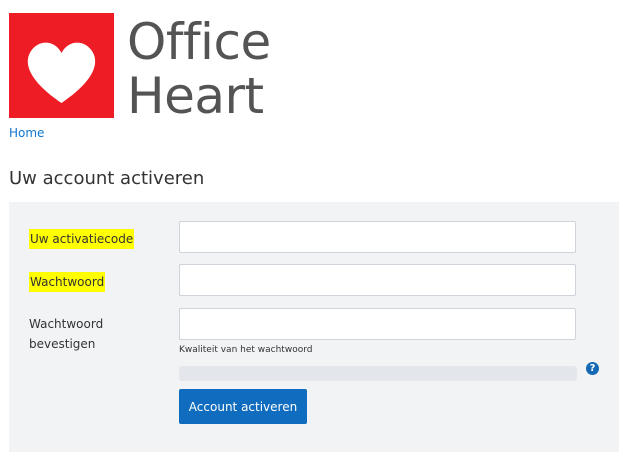  I want to click on activation-code-label: Uw activatiecode, so click(82, 239).